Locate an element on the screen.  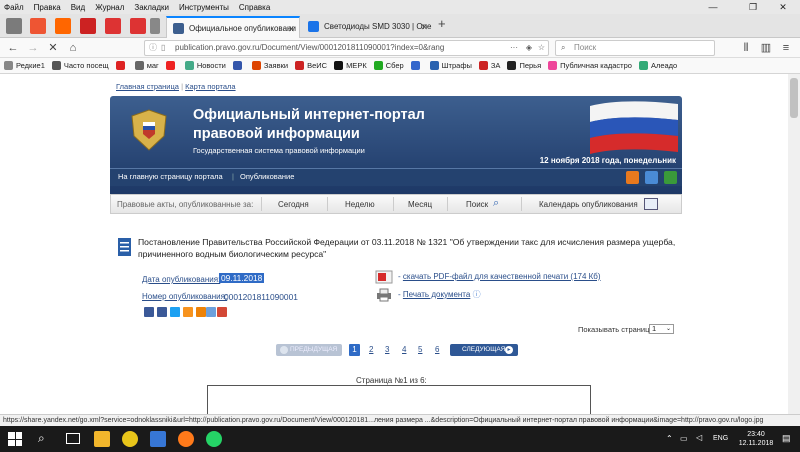
bookmark-item: Новости is located at coordinates (205, 65).